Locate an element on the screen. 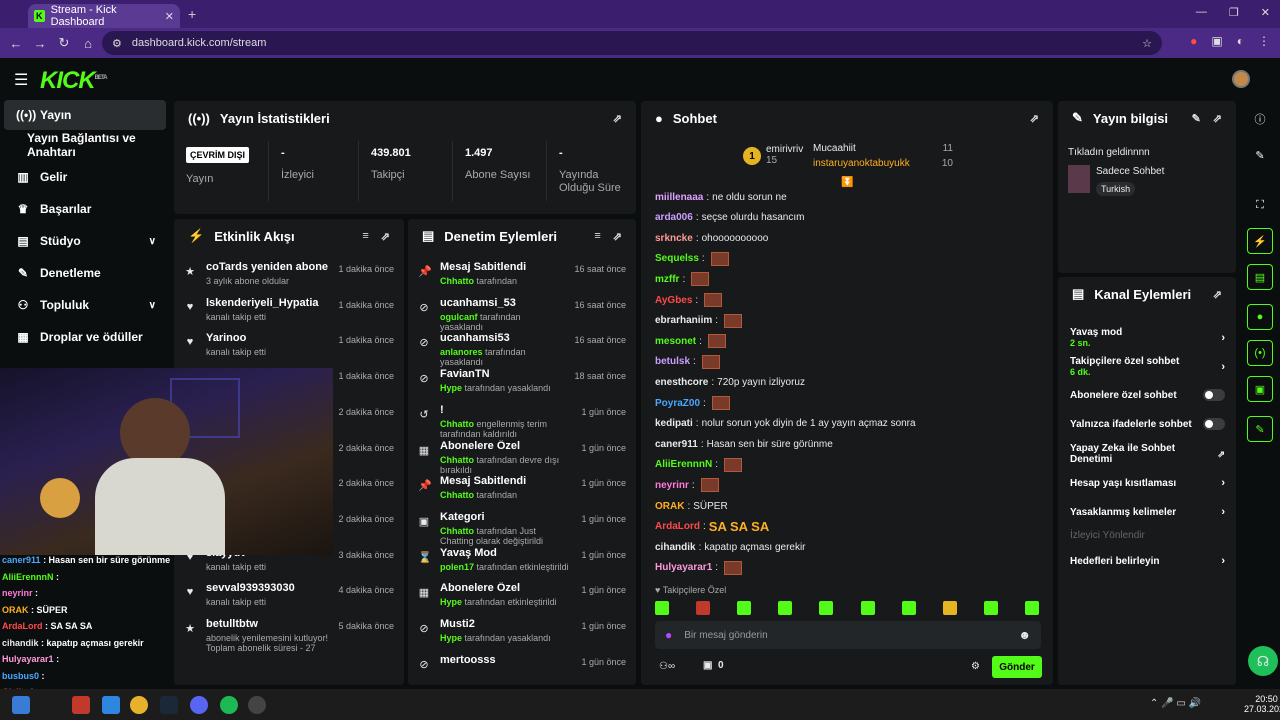 This screenshot has height=720, width=1280. chat-message: Hulyayarar1: is located at coordinates (699, 568).